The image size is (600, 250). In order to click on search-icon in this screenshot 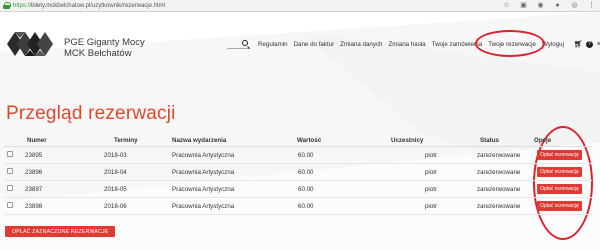, I will do `click(245, 43)`.